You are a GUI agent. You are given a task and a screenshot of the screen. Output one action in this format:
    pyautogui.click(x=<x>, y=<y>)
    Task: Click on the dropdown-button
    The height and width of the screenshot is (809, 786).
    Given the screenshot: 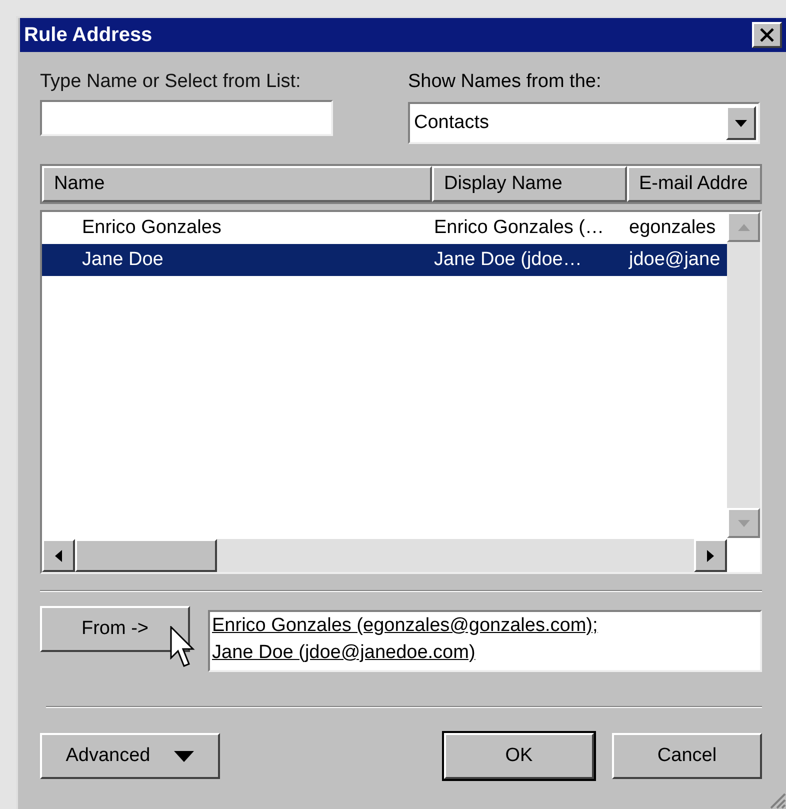 What is the action you would take?
    pyautogui.click(x=741, y=123)
    